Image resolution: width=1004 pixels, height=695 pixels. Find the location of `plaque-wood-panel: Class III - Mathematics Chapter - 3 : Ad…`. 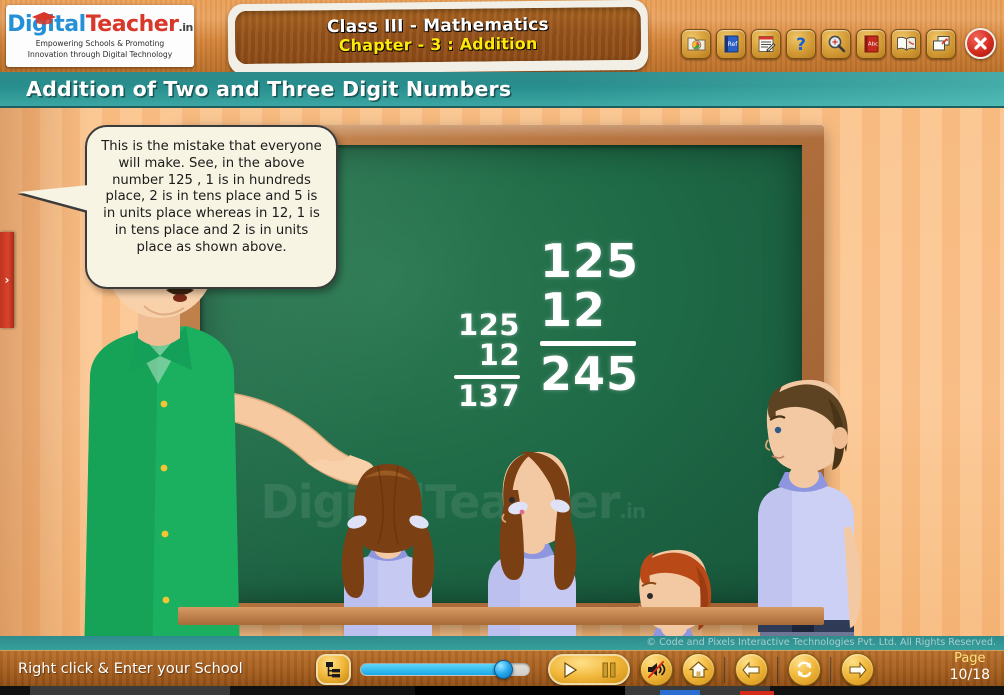

plaque-wood-panel: Class III - Mathematics Chapter - 3 : Ad… is located at coordinates (438, 35).